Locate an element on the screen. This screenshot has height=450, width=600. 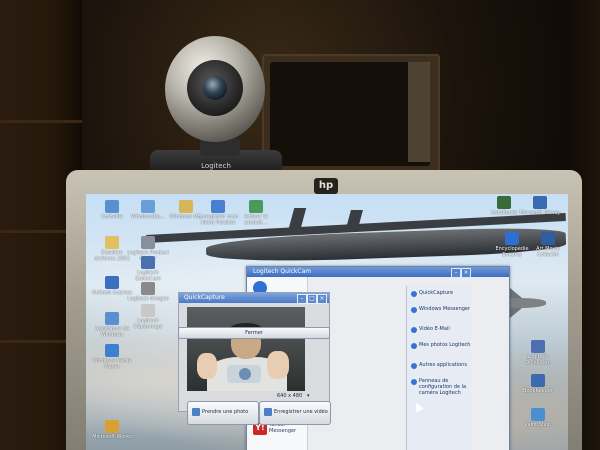
resolution-select: 640 x 480 is located at coordinates (289, 396).